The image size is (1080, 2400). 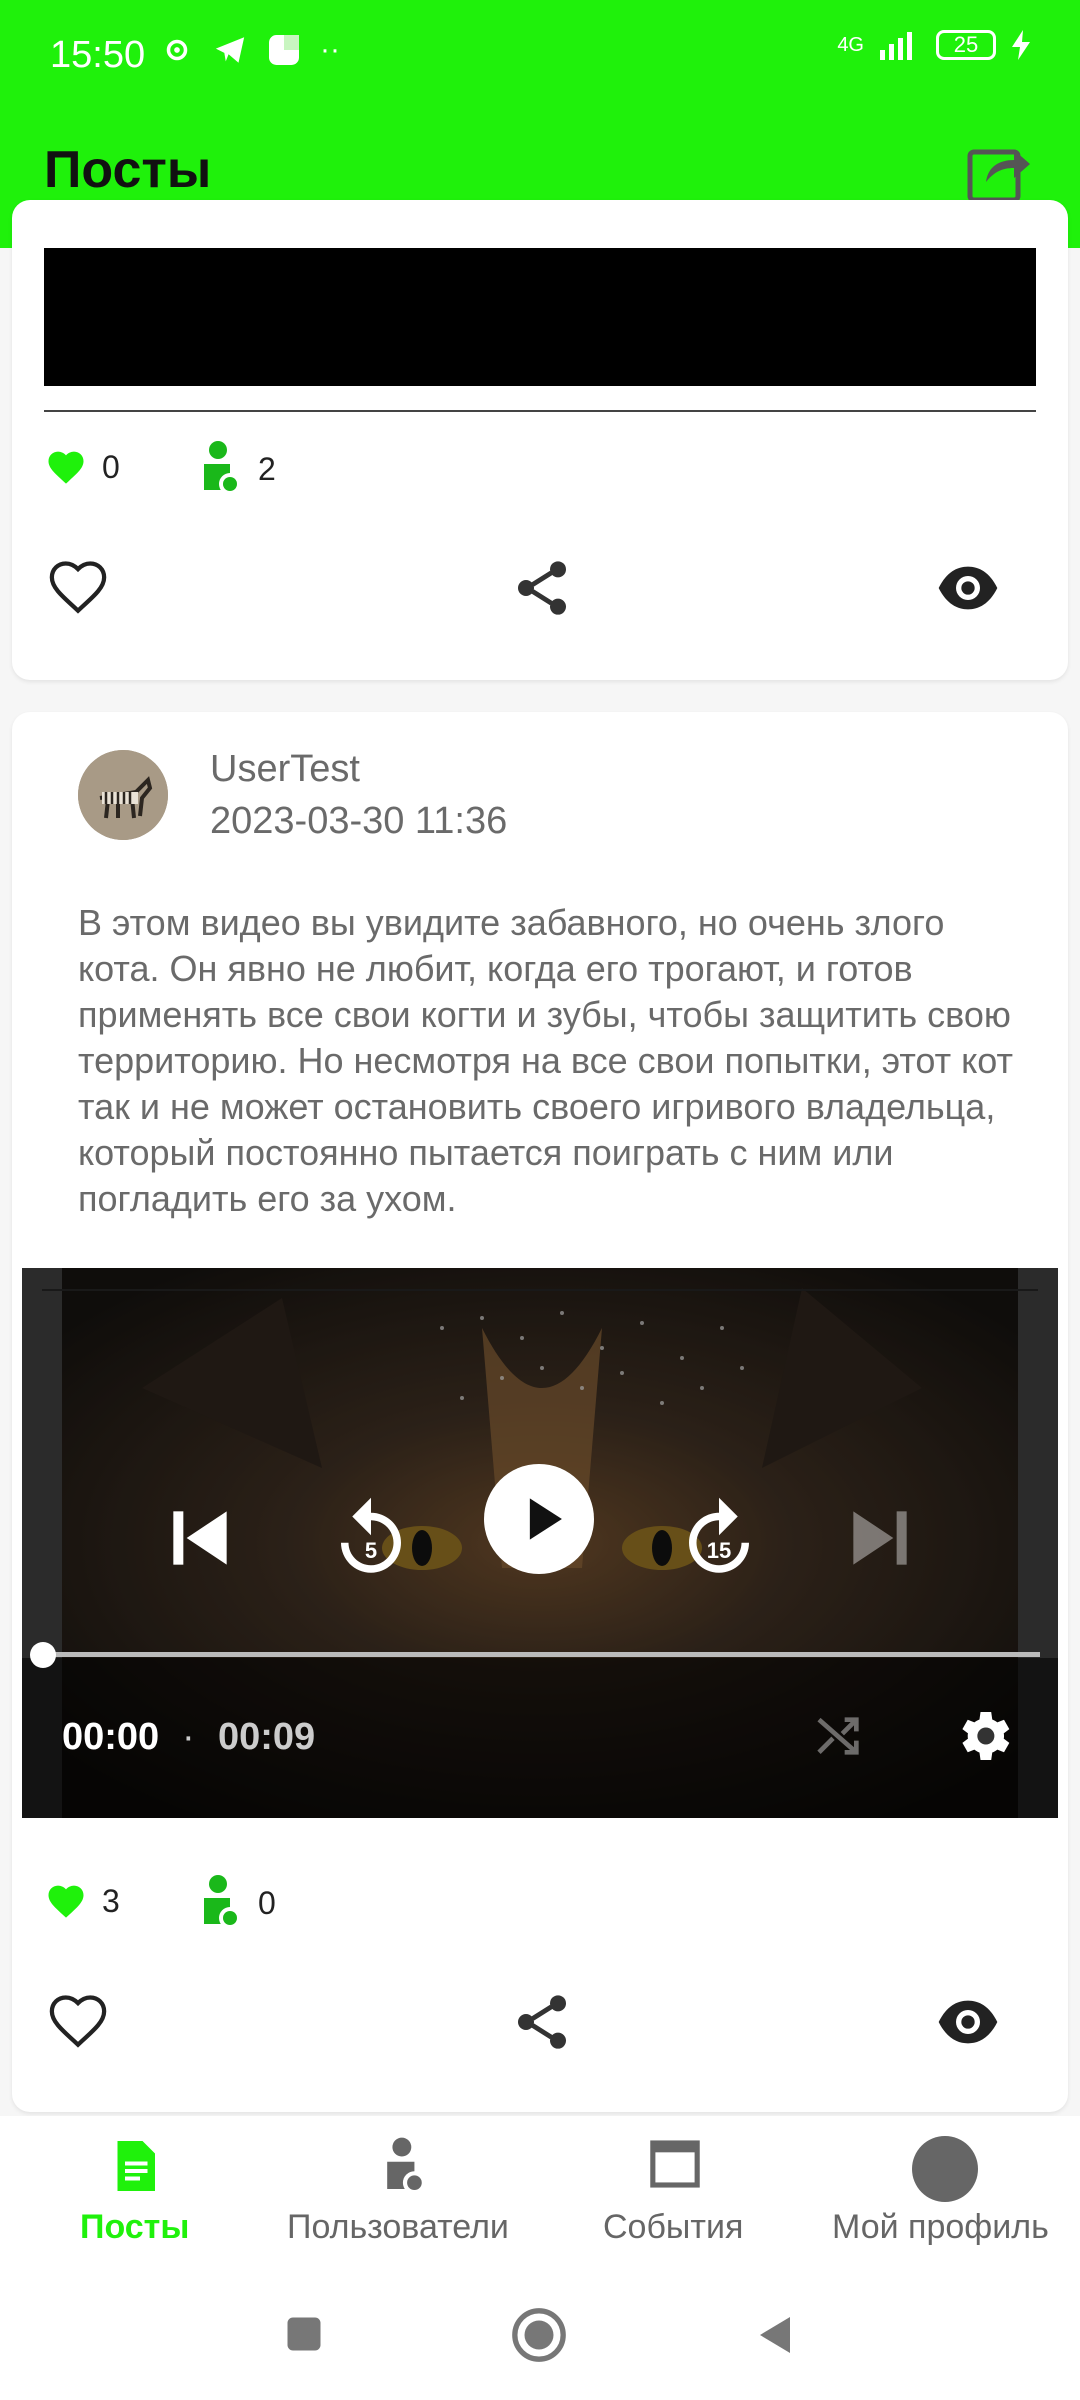 What do you see at coordinates (230, 50) in the screenshot?
I see `telegram-status-icon` at bounding box center [230, 50].